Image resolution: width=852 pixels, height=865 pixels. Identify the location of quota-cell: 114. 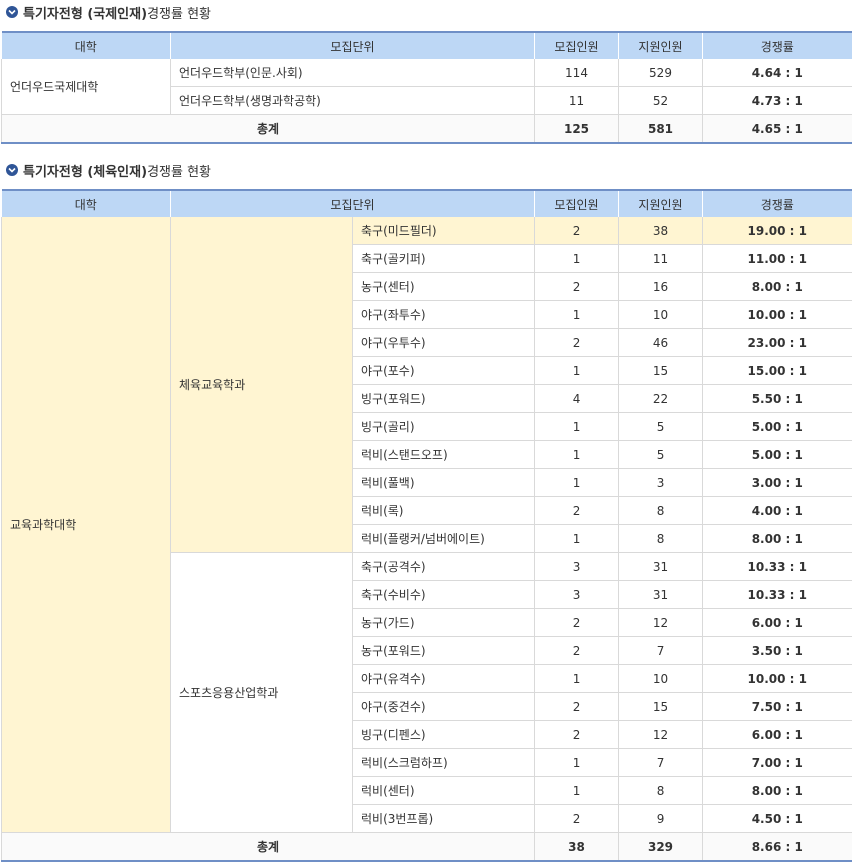
(576, 73).